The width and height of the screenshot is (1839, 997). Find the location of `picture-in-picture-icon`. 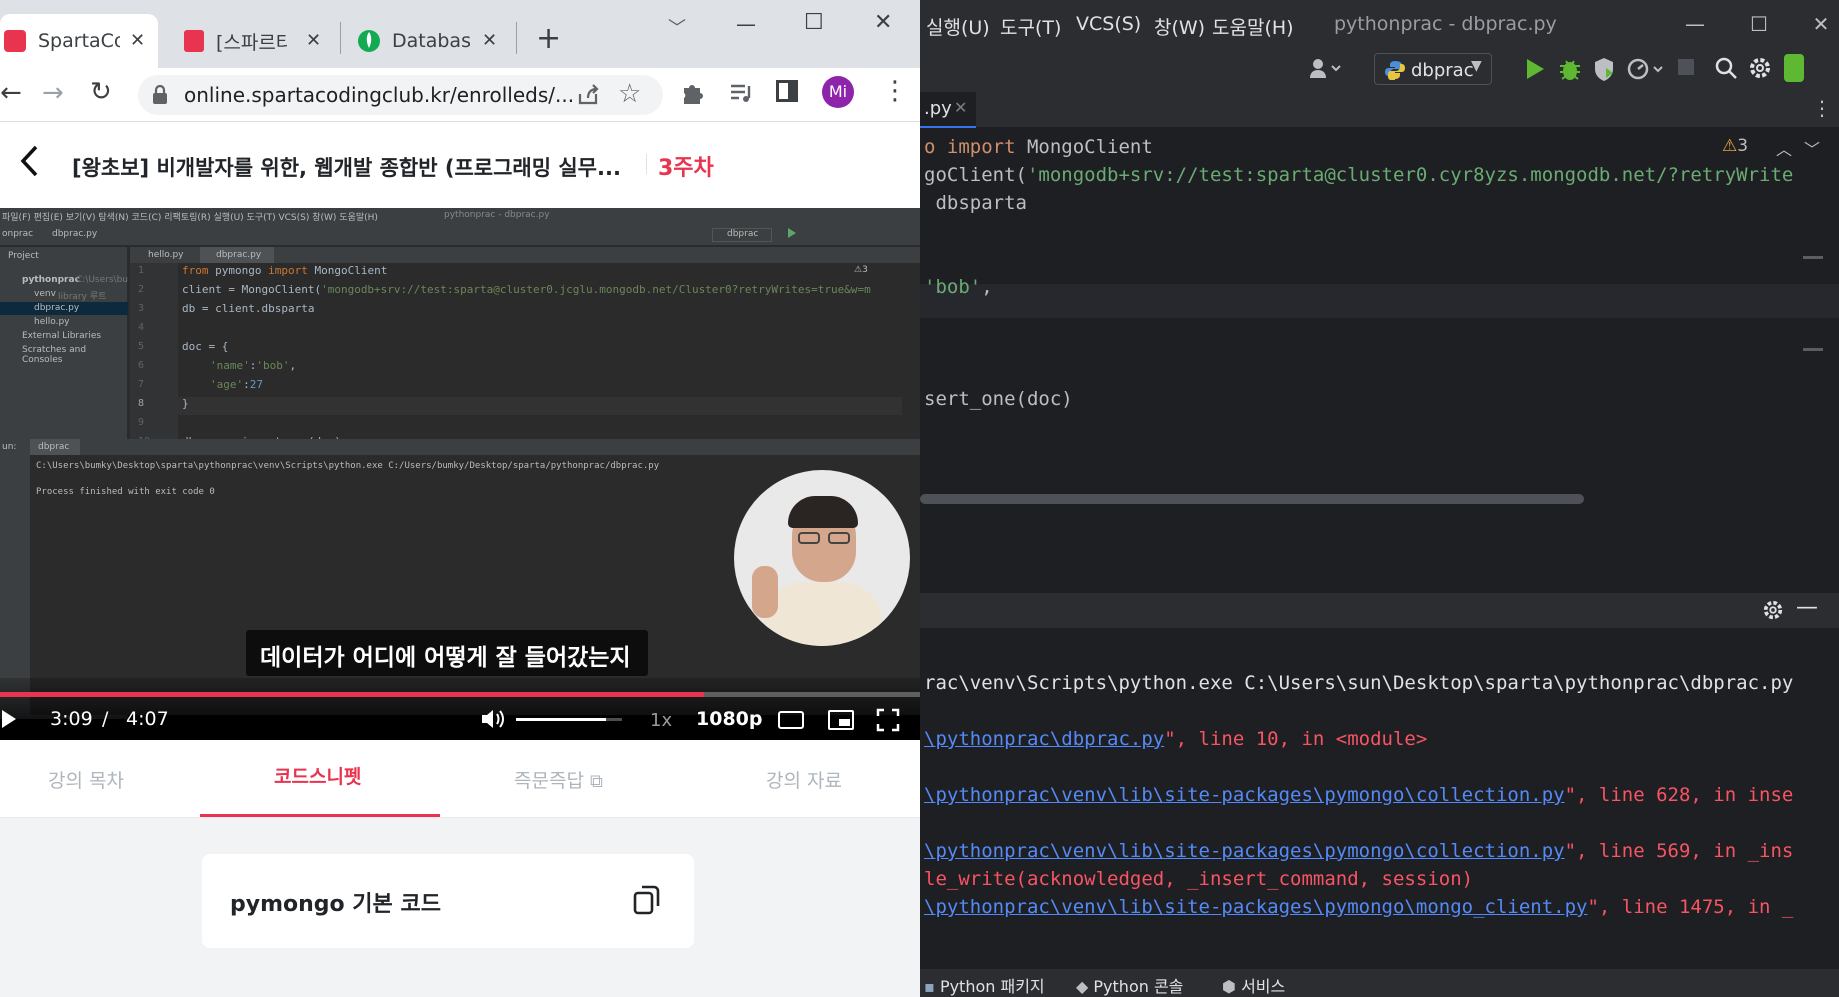

picture-in-picture-icon is located at coordinates (841, 720).